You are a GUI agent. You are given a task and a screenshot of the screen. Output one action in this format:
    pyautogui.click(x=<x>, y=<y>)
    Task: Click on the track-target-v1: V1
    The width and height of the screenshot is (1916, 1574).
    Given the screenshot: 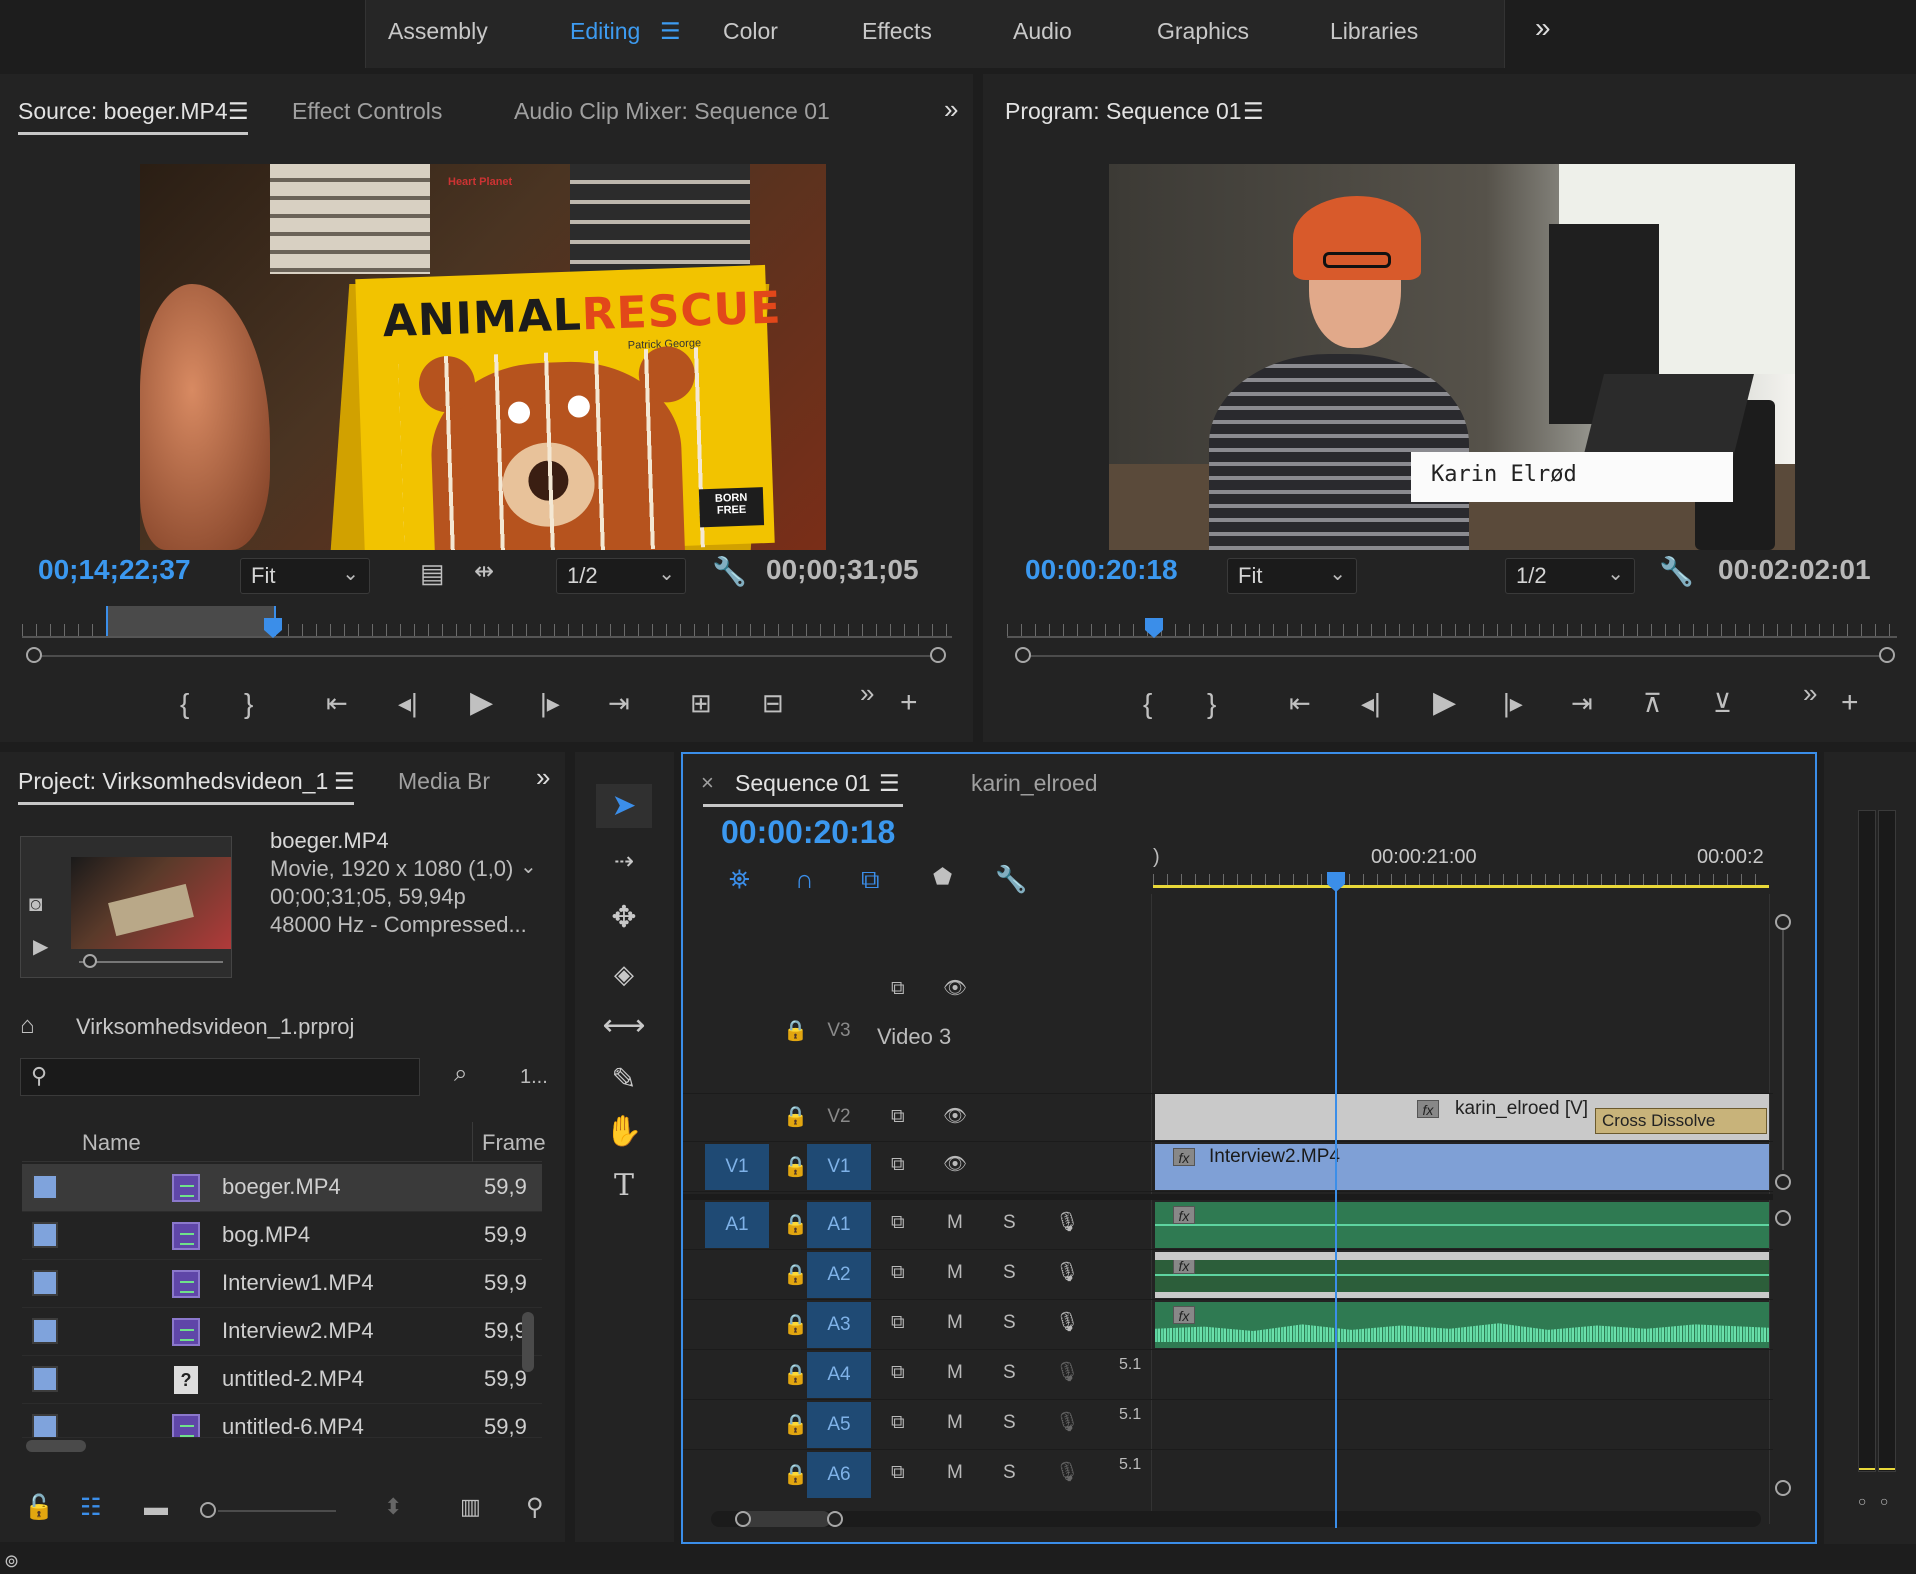 What is the action you would take?
    pyautogui.click(x=839, y=1167)
    